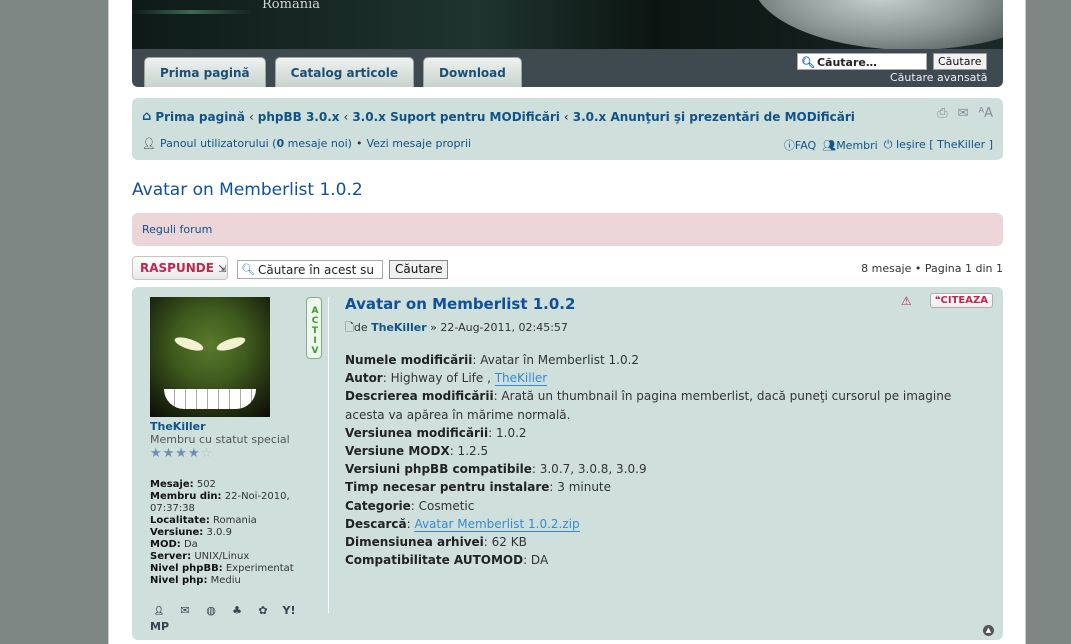 This screenshot has width=1071, height=644. I want to click on topic-search: 🔍︎ Căutare în acest su Căutare, so click(343, 269).